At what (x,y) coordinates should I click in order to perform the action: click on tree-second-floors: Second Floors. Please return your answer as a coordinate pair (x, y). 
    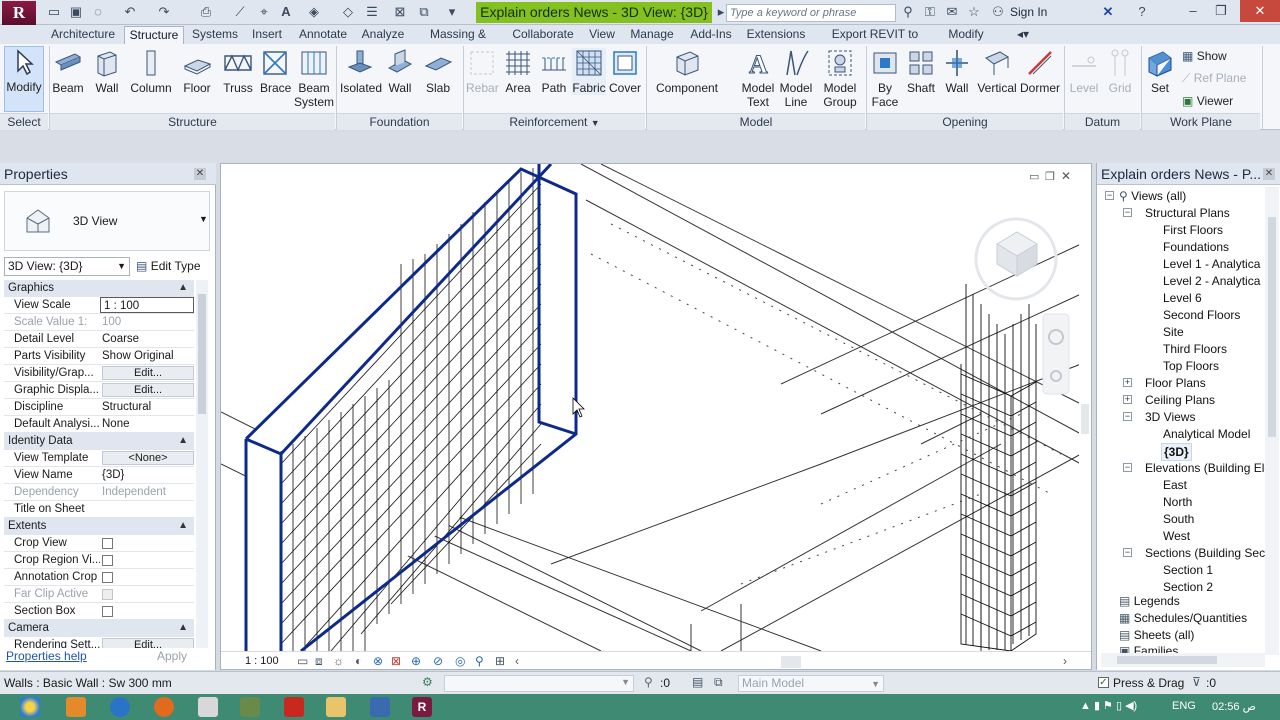
    Looking at the image, I should click on (1201, 315).